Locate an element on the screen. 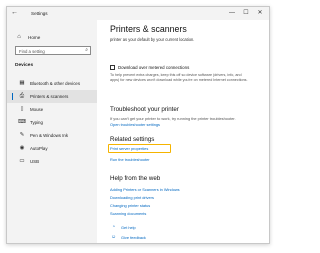 This screenshot has width=320, height=253. open-troubleshooter-link: Open troubleshooter settings is located at coordinates (135, 124).